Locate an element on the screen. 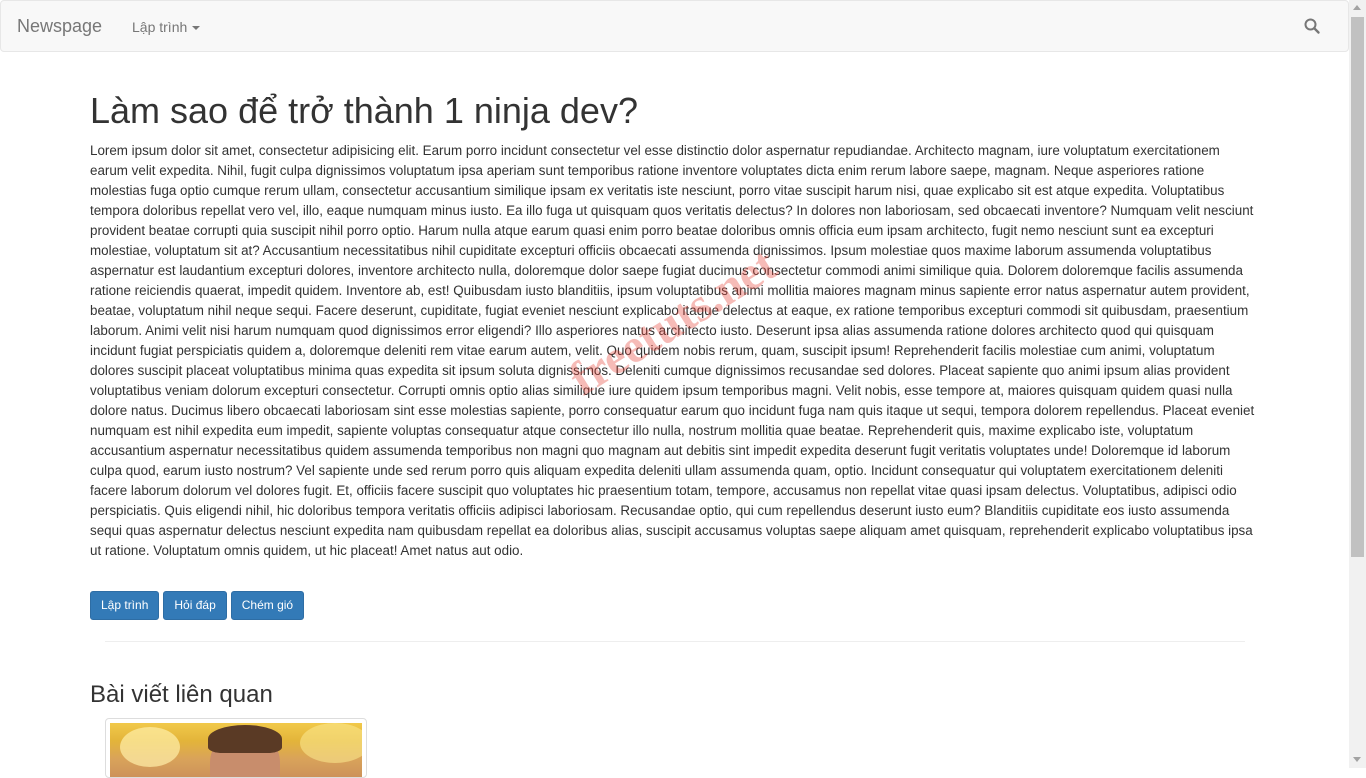  category-dropdown: Lập trình is located at coordinates (166, 27).